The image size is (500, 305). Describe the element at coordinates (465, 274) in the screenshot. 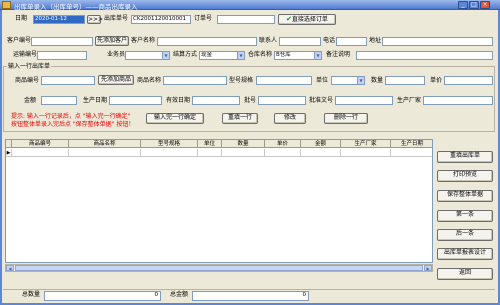

I see `back-button: 返回` at that location.